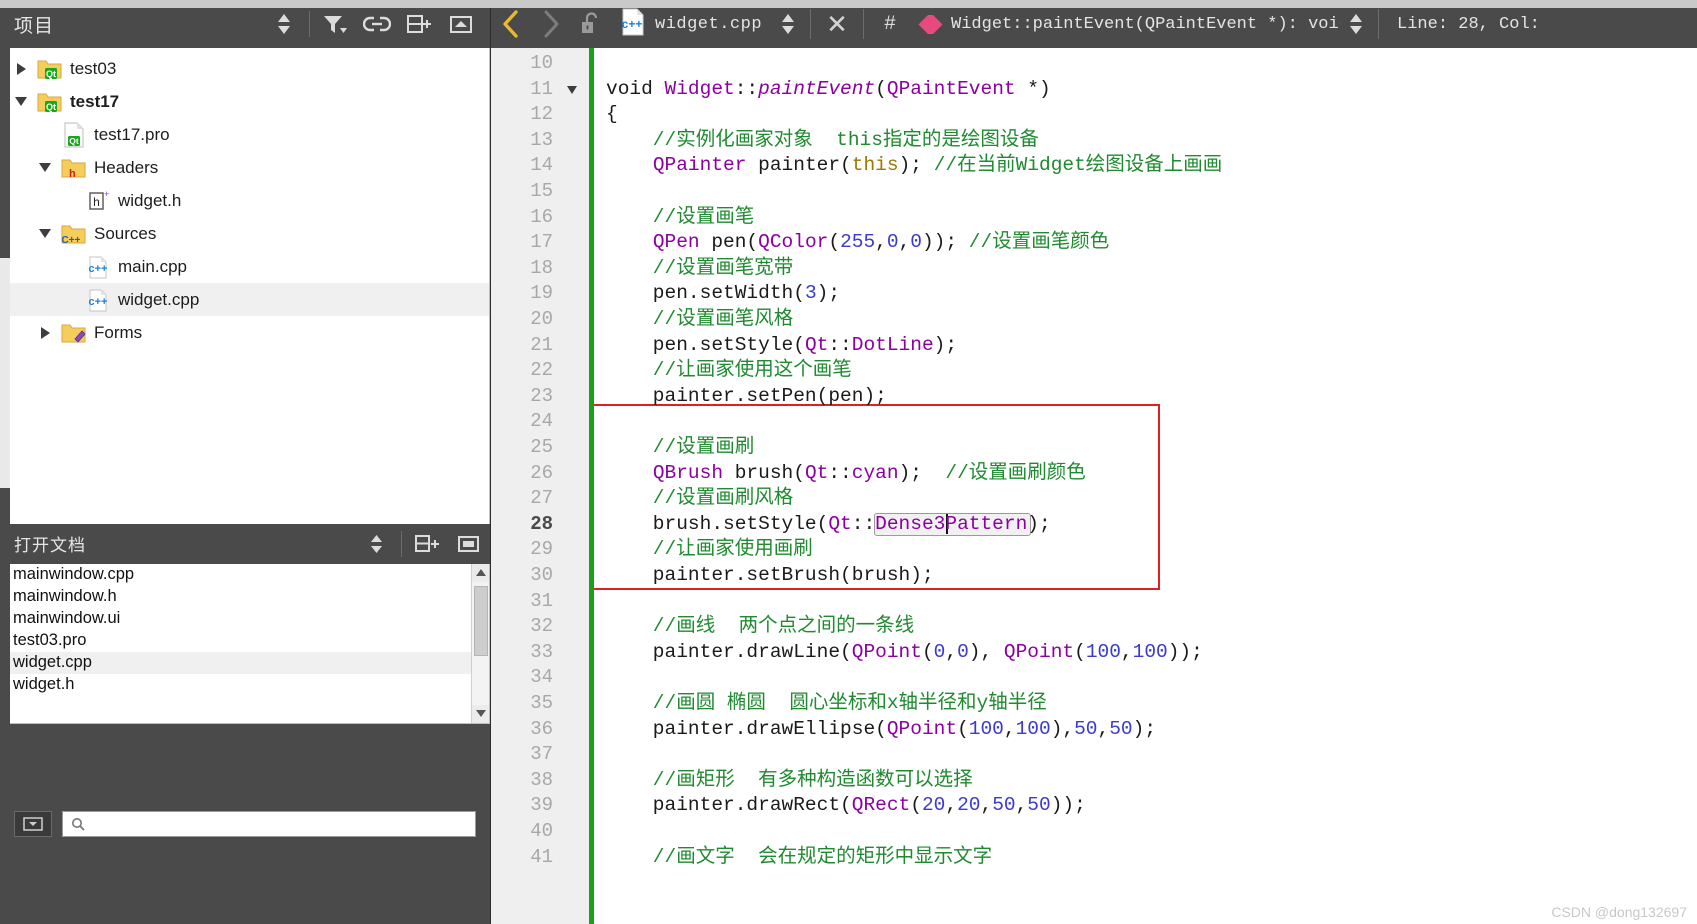  I want to click on symbol-selector: Widget::paintEvent(QPaintEvent *): void, so click(1125, 24).